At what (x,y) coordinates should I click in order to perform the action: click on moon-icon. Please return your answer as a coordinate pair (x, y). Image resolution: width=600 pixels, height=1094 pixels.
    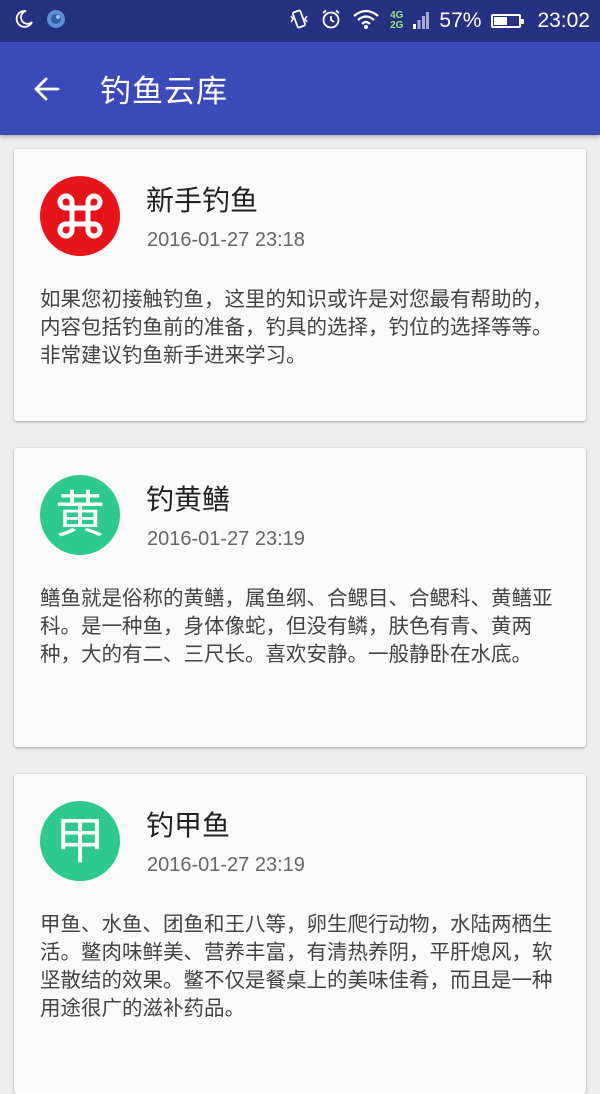
    Looking at the image, I should click on (24, 21).